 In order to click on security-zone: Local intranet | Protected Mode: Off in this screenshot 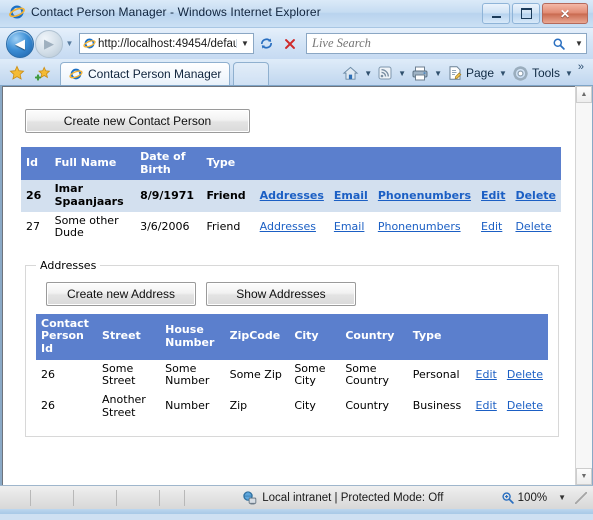, I will do `click(343, 497)`.